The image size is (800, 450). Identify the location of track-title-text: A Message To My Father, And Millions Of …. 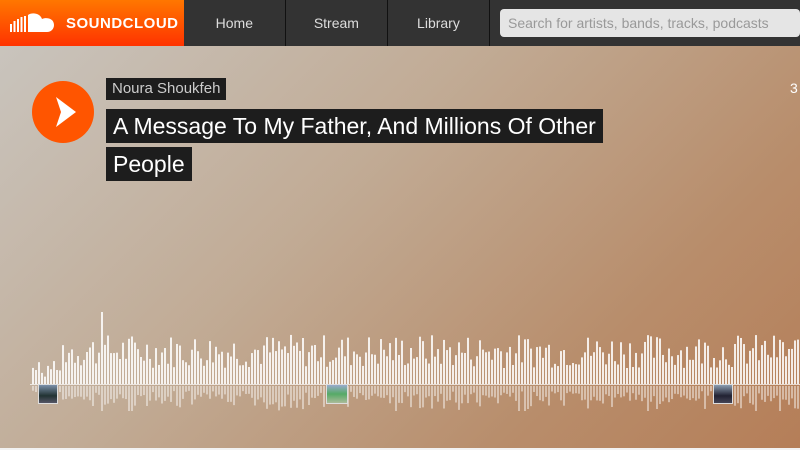
(354, 145).